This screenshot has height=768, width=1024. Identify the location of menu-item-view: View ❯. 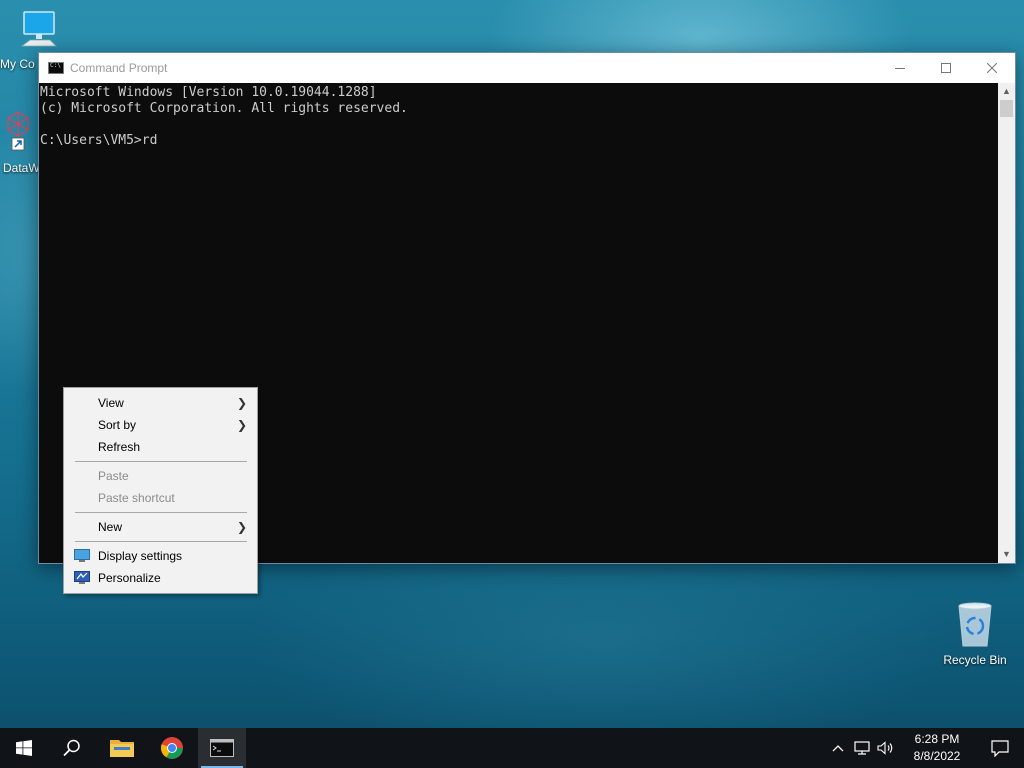
(160, 403).